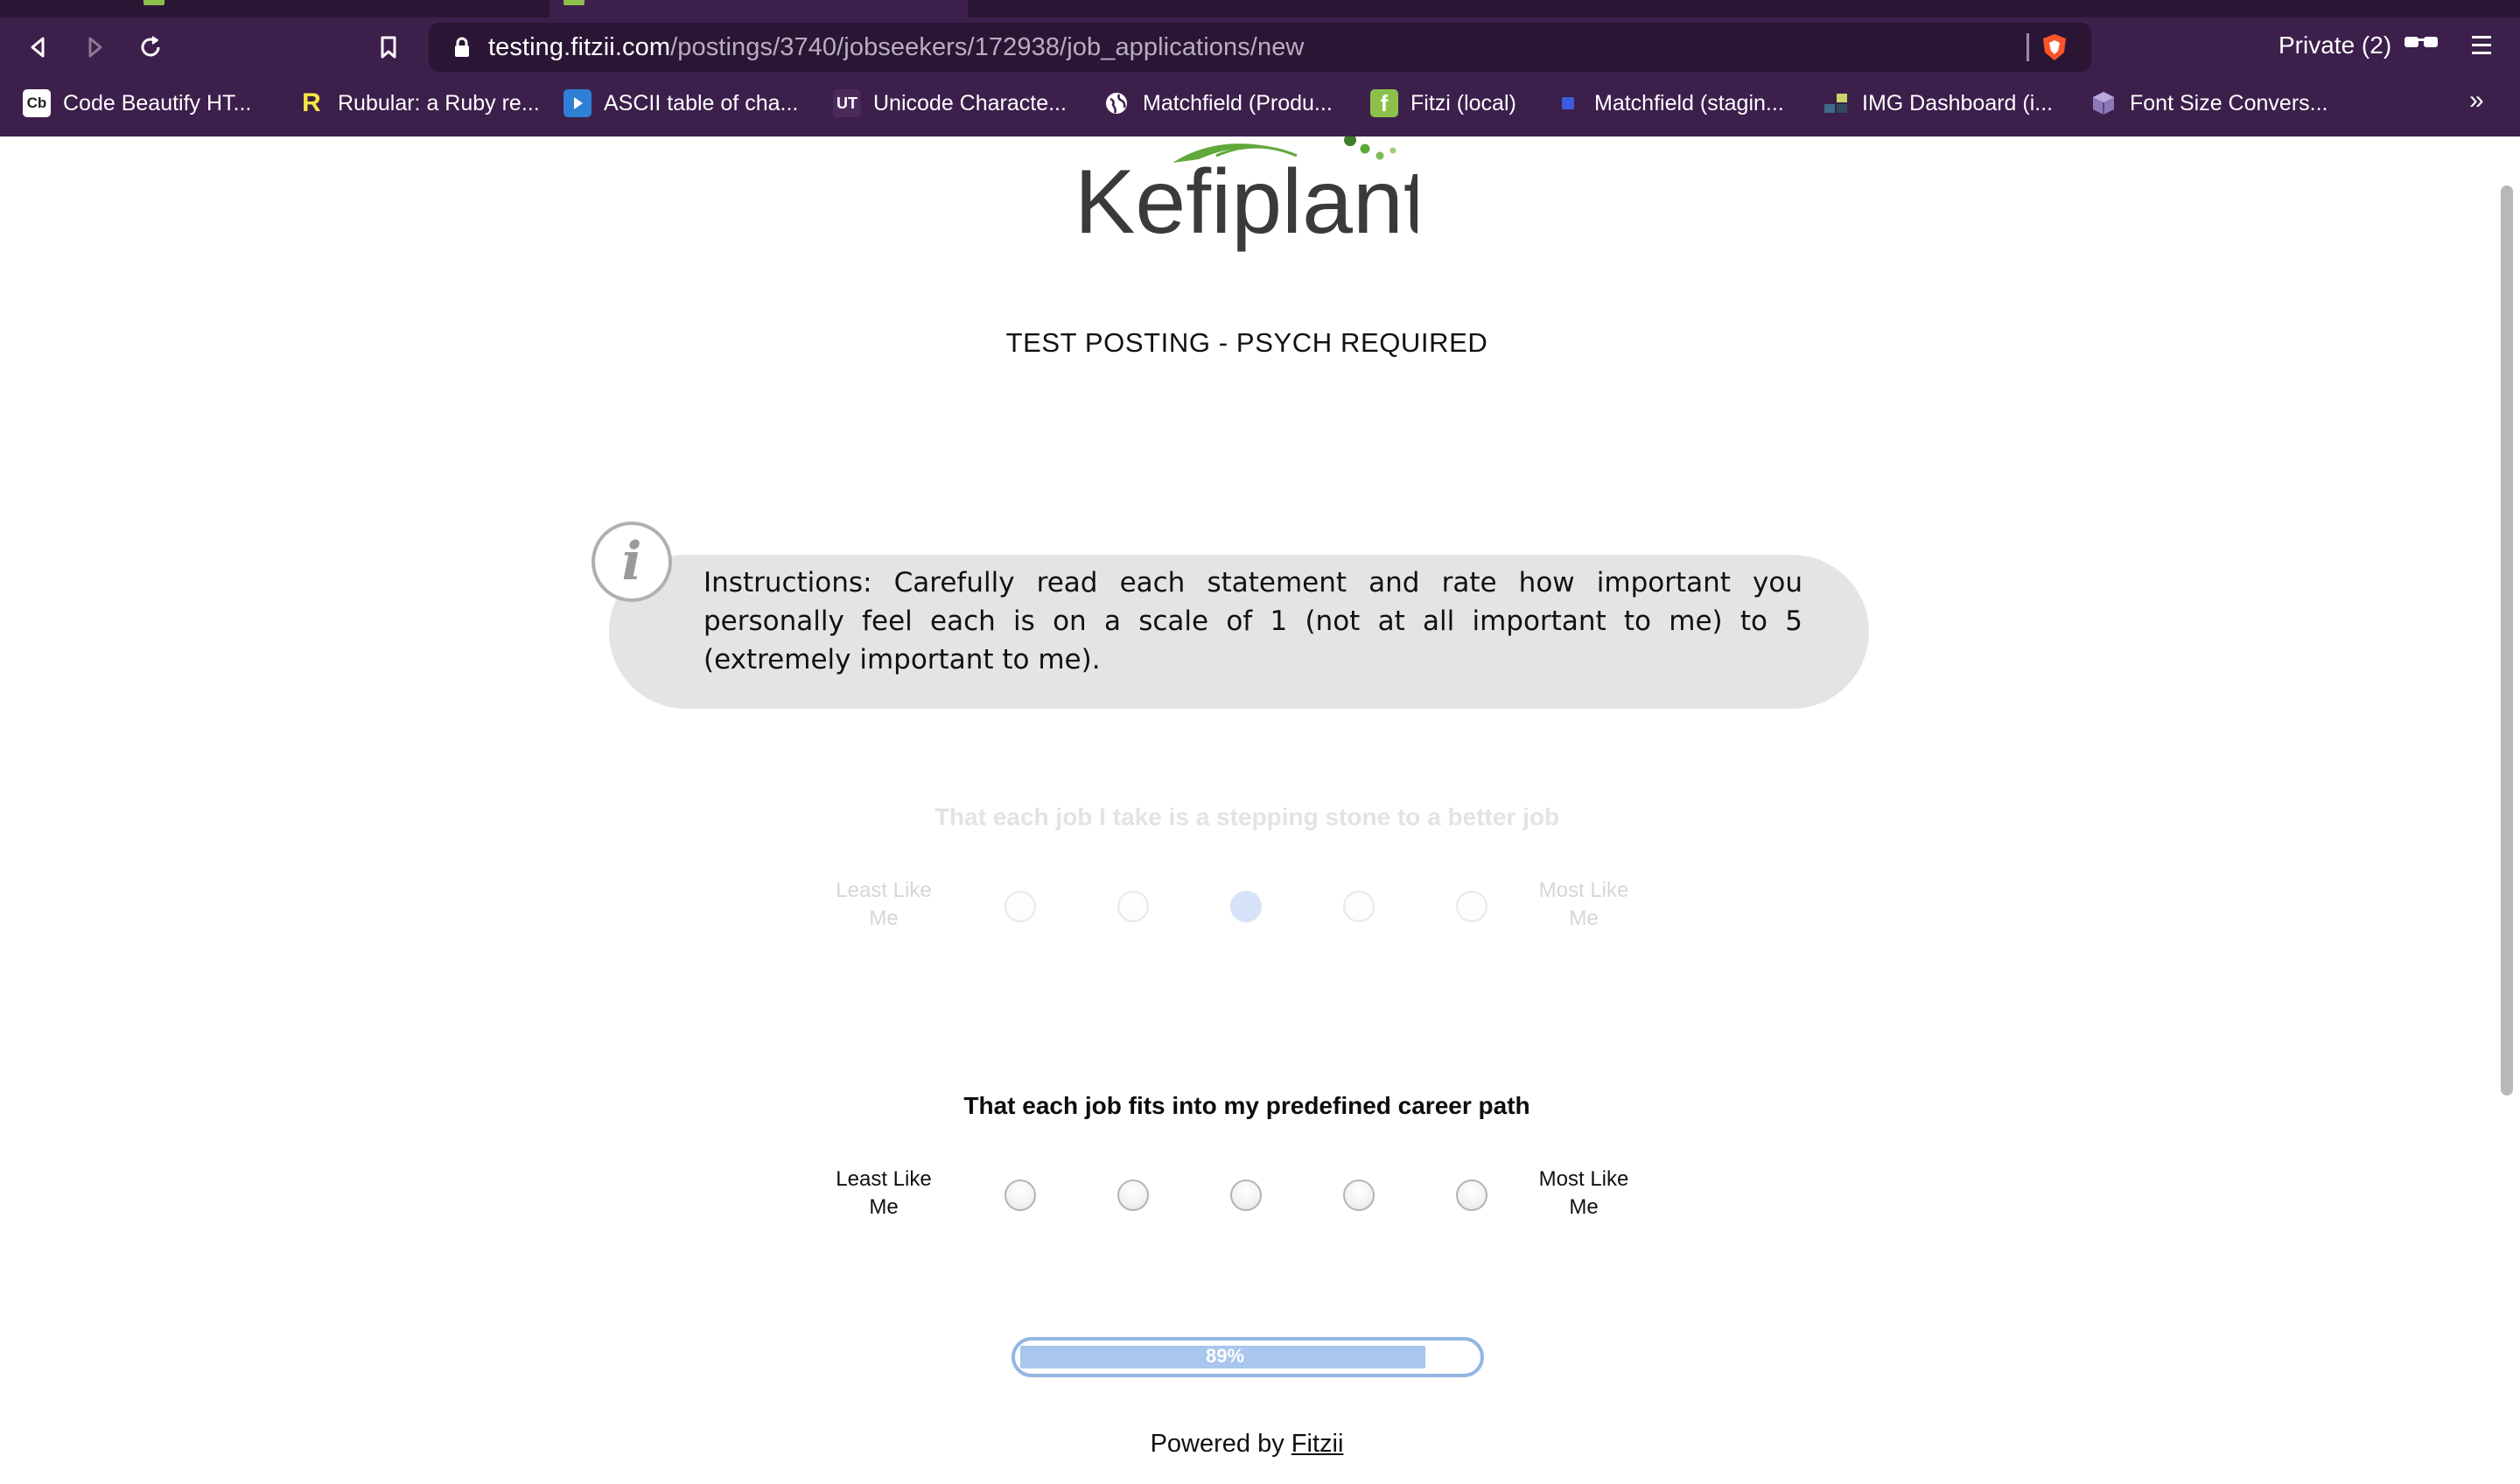  I want to click on reload-icon, so click(150, 46).